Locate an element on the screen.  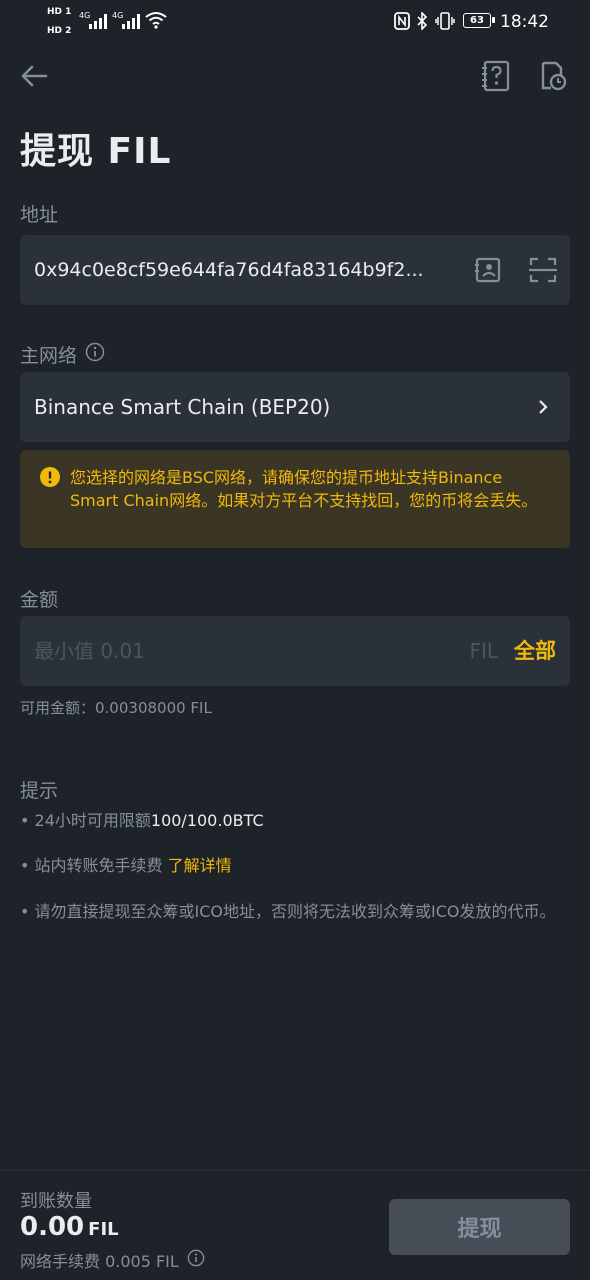
page-title: 提现 FIL is located at coordinates (96, 151).